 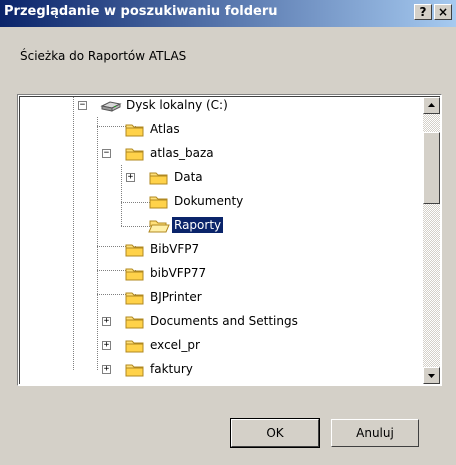 What do you see at coordinates (174, 249) in the screenshot?
I see `tree-node-label: BibVFP7` at bounding box center [174, 249].